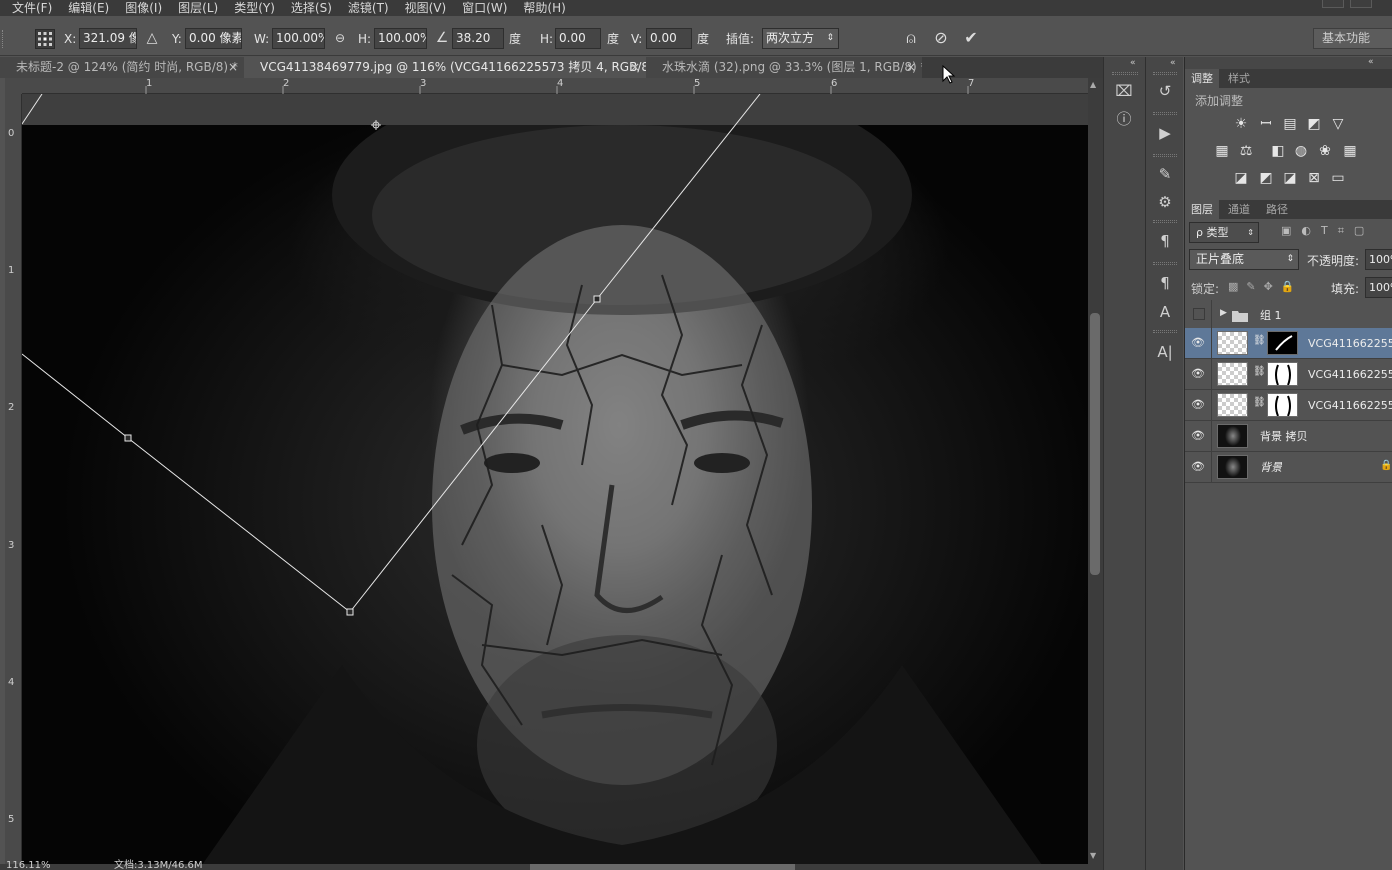 This screenshot has height=870, width=1392. What do you see at coordinates (1165, 133) in the screenshot?
I see `actions-play-icon: ▶` at bounding box center [1165, 133].